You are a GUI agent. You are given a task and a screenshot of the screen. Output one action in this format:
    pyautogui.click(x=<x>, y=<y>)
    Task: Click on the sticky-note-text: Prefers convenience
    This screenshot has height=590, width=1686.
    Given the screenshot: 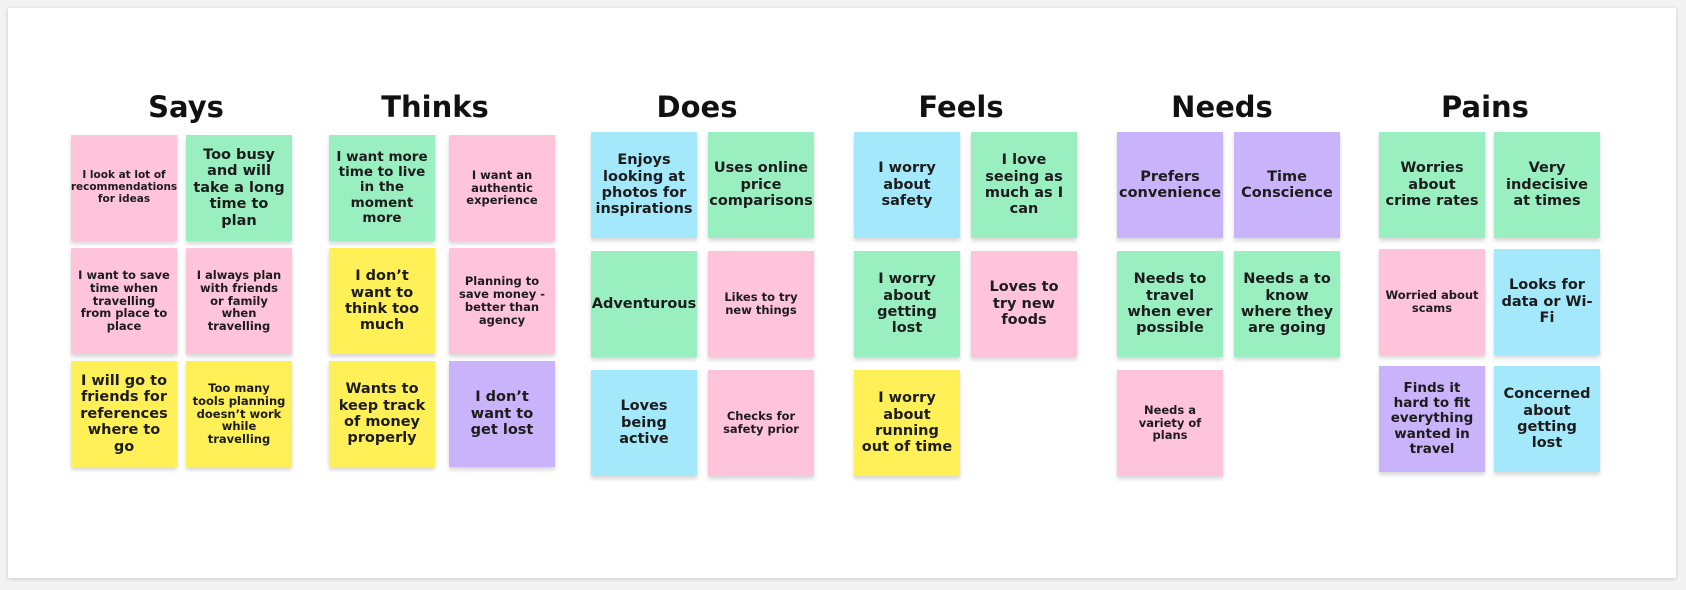 What is the action you would take?
    pyautogui.click(x=1170, y=184)
    